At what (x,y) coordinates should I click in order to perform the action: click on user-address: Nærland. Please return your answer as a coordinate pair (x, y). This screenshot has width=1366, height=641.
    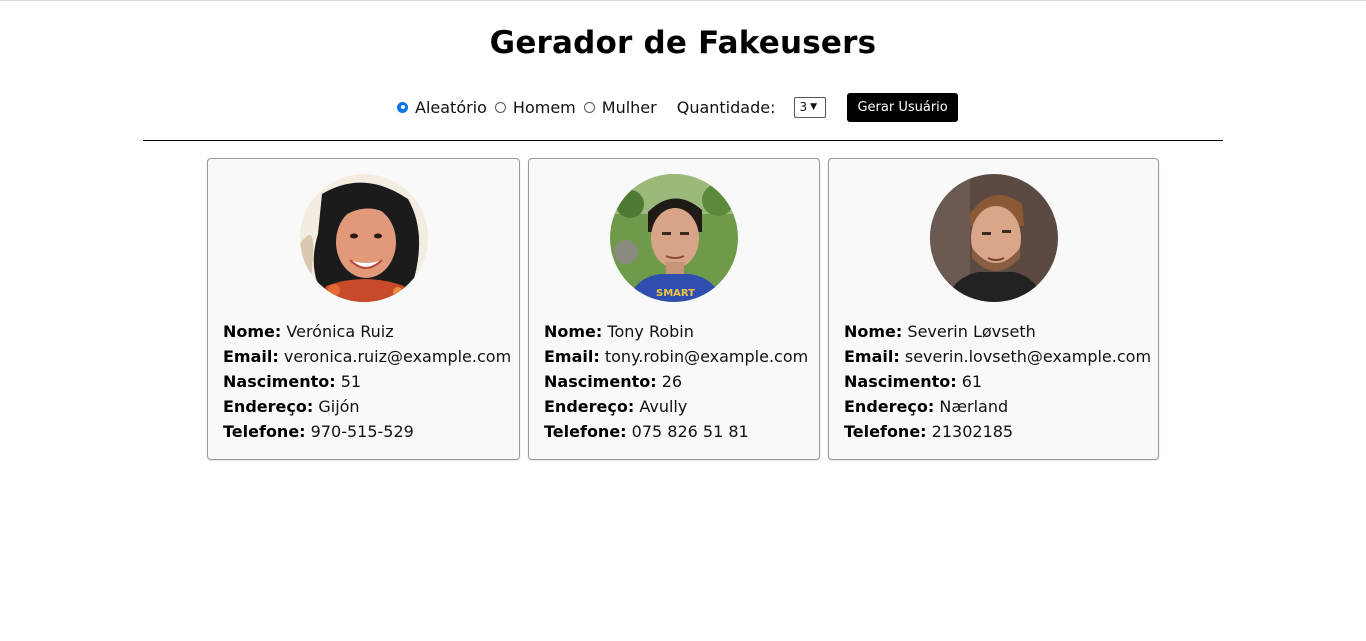
    Looking at the image, I should click on (974, 406).